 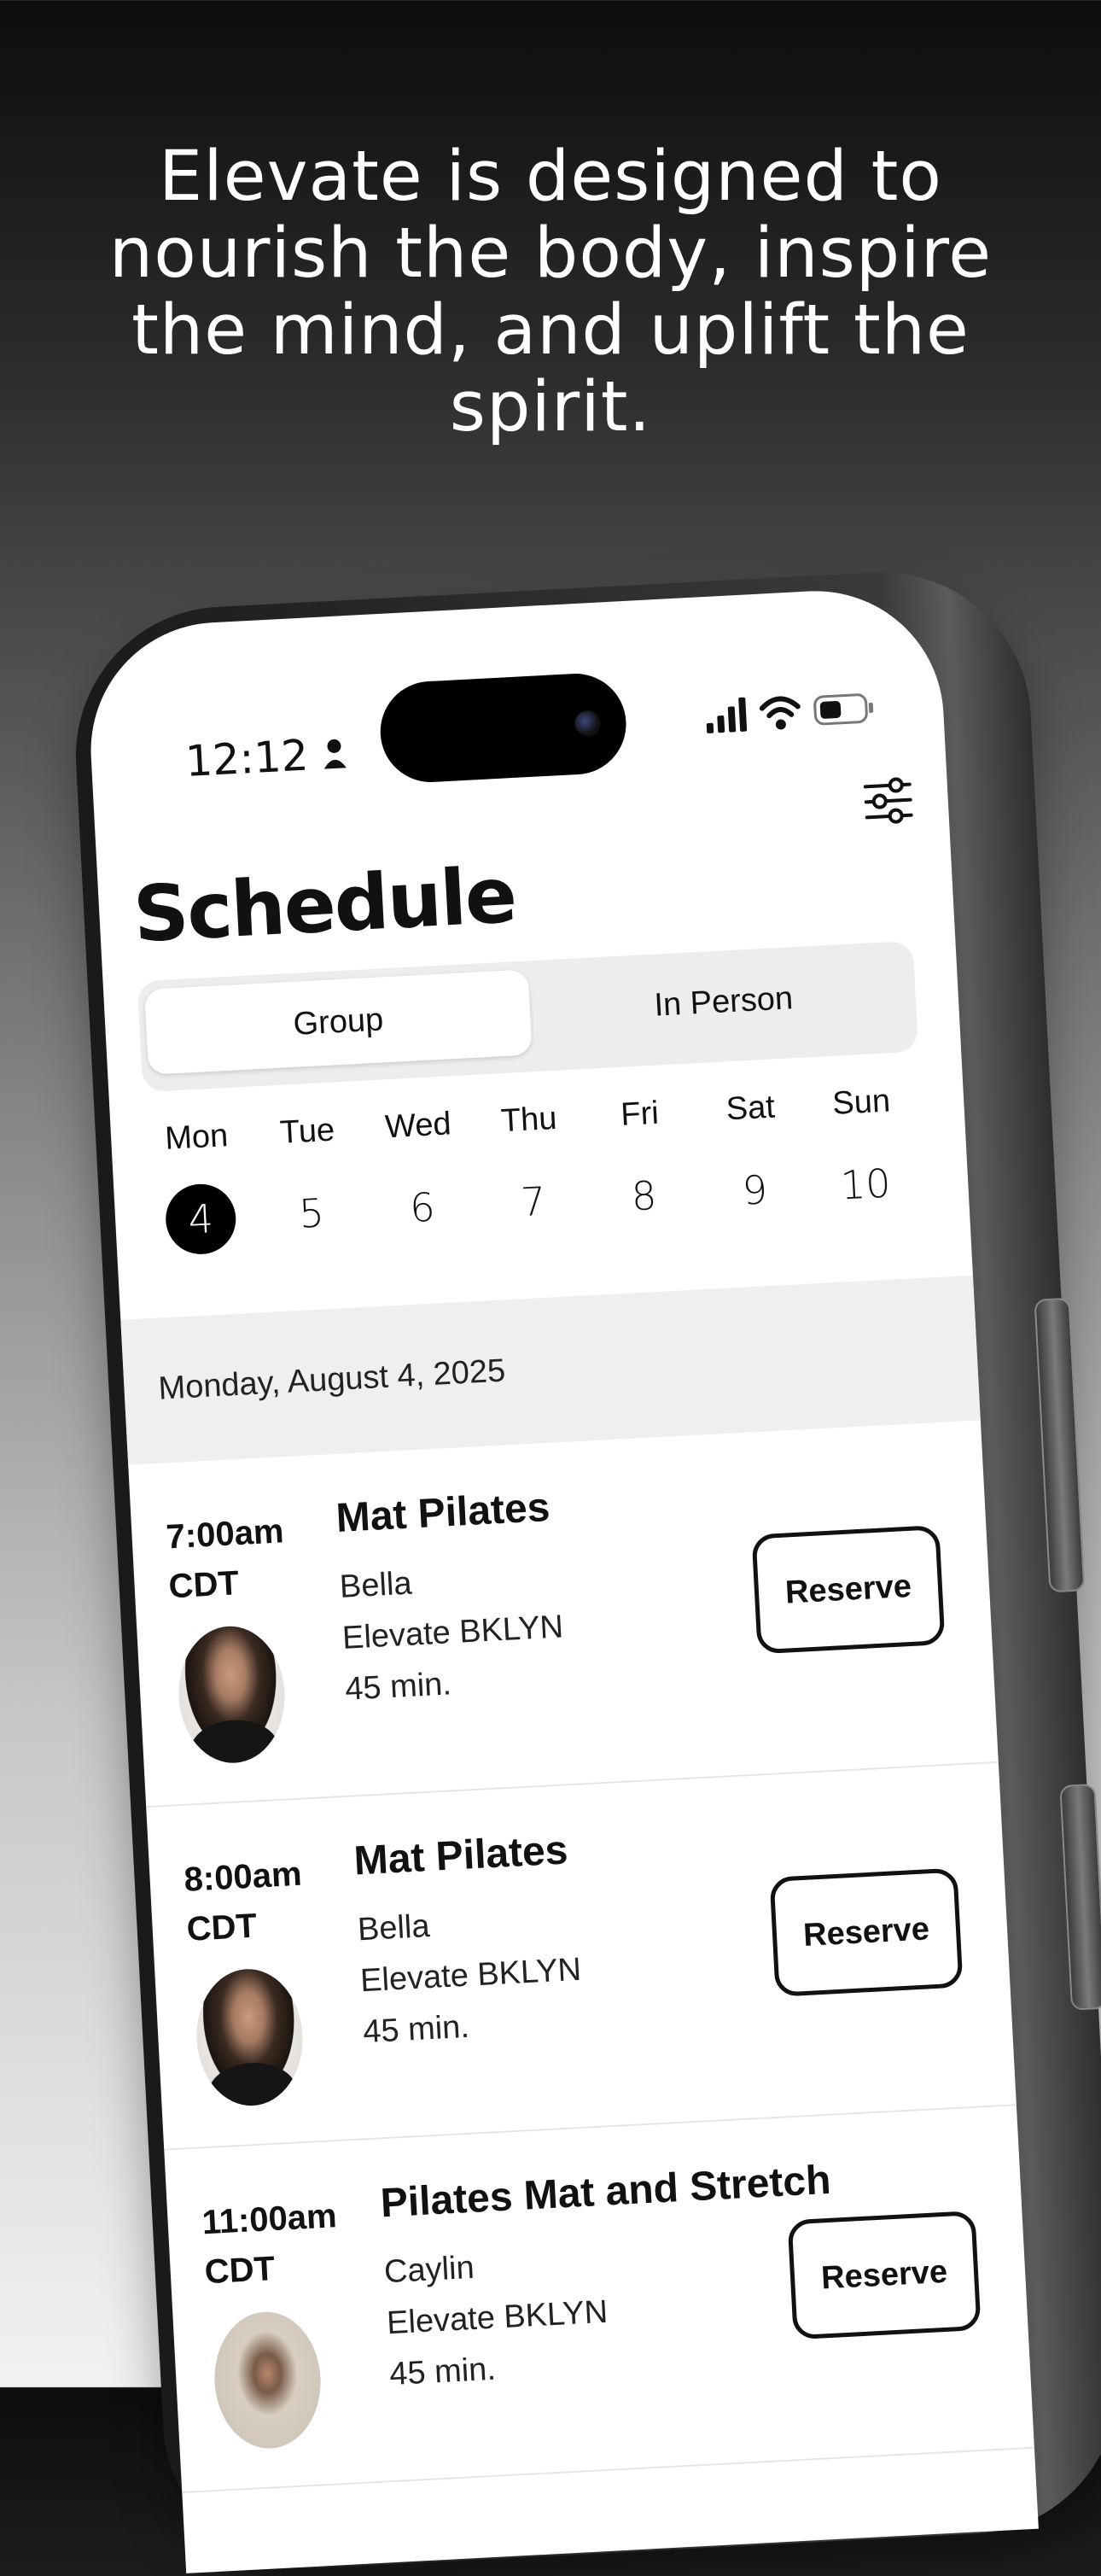 What do you see at coordinates (429, 2270) in the screenshot?
I see `class-instructor: Caylin` at bounding box center [429, 2270].